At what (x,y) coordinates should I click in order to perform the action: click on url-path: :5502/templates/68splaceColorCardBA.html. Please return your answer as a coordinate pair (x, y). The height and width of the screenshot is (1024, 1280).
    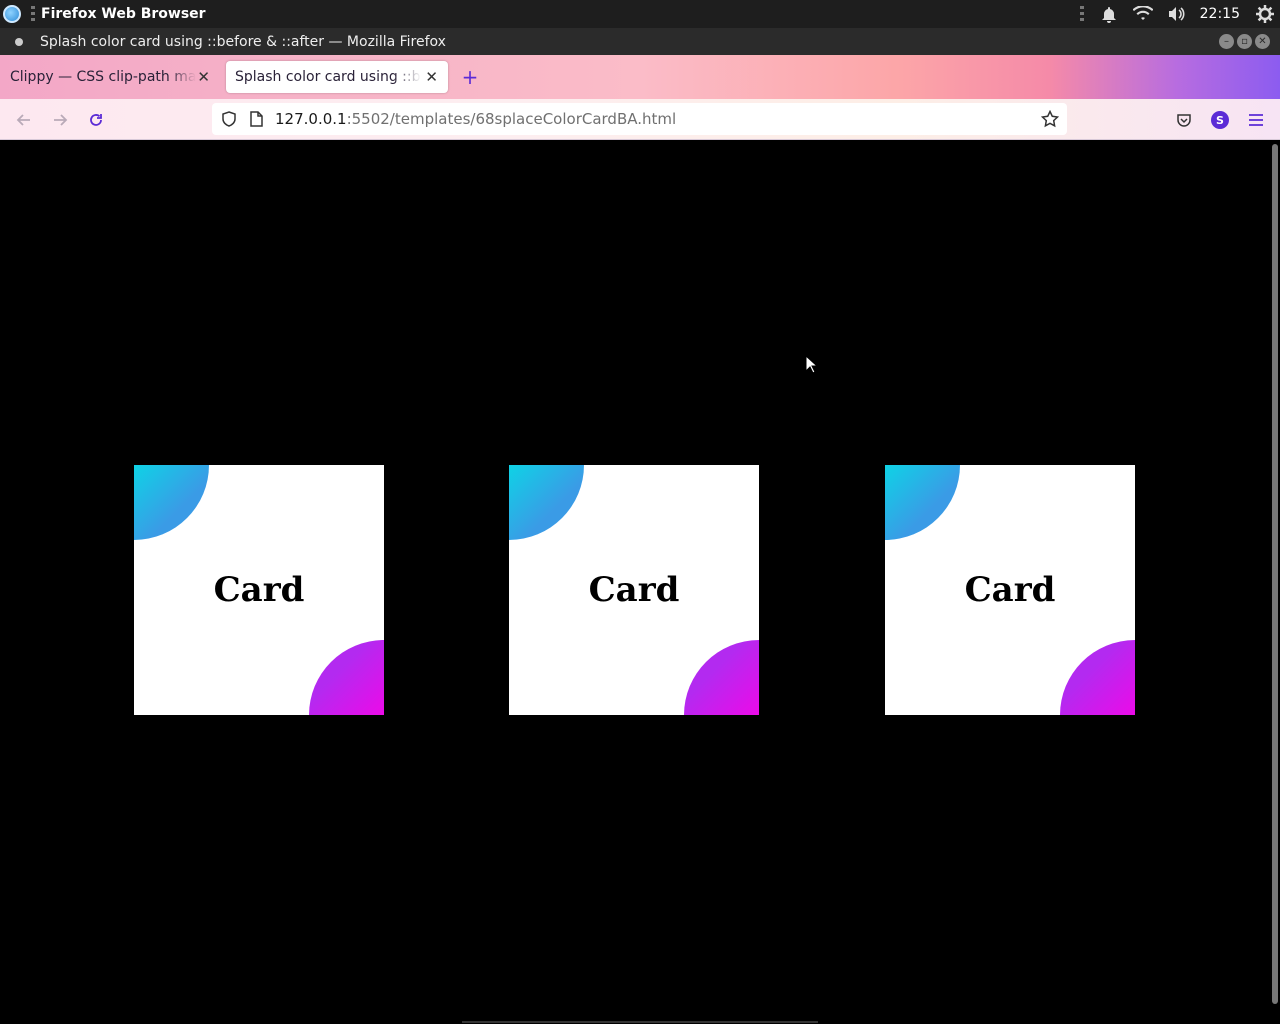
    Looking at the image, I should click on (511, 119).